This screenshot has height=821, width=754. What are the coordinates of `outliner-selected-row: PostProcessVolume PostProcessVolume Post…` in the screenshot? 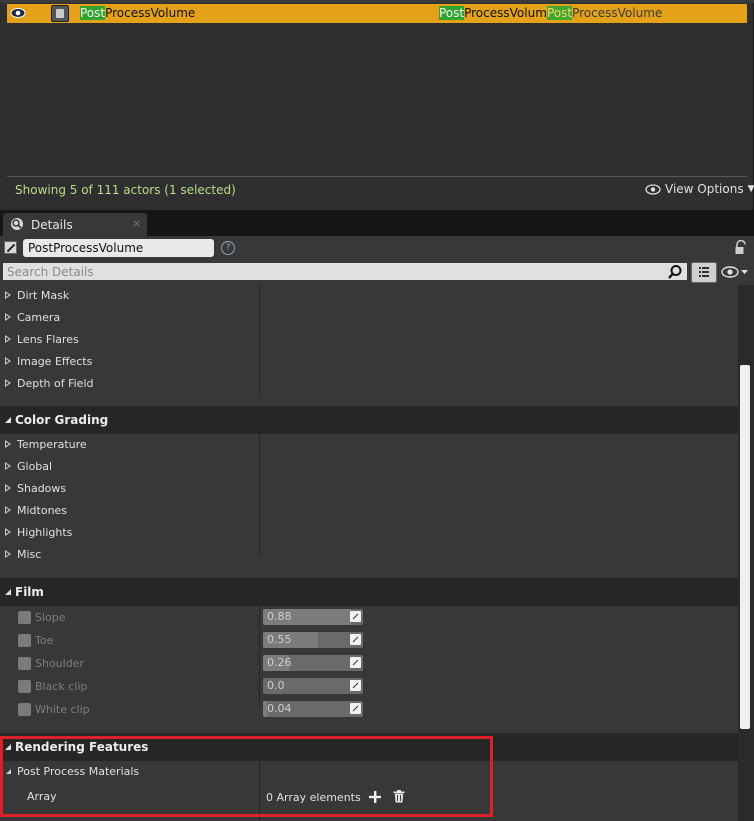 It's located at (377, 13).